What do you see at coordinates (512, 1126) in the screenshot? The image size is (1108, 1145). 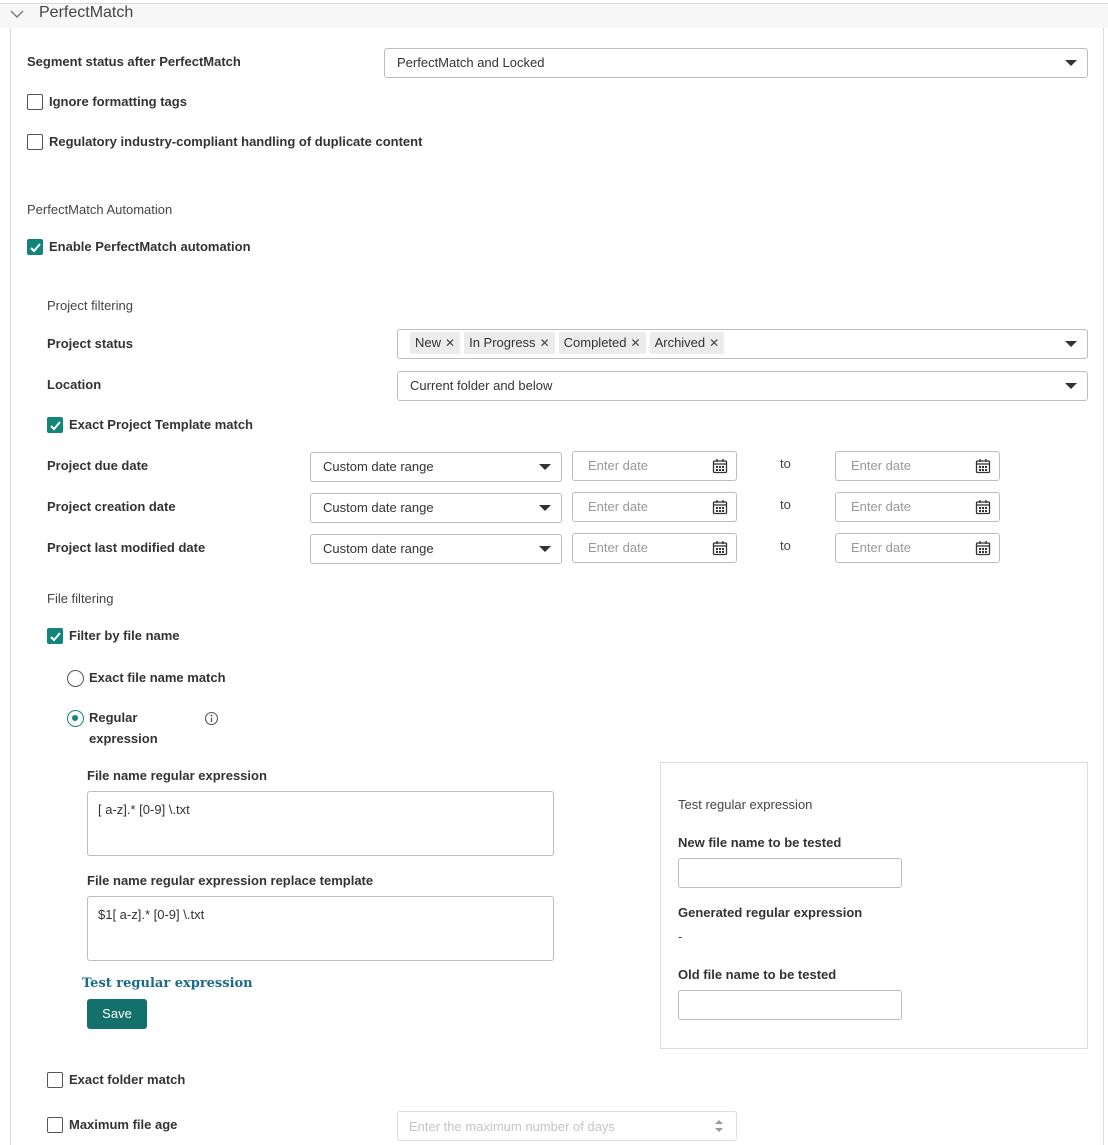 I see `max-age-placeholder: Enter the maximum number of days` at bounding box center [512, 1126].